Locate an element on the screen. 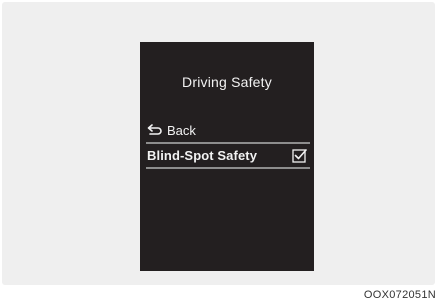 This screenshot has width=438, height=305. screen-title: Driving Safety is located at coordinates (227, 82).